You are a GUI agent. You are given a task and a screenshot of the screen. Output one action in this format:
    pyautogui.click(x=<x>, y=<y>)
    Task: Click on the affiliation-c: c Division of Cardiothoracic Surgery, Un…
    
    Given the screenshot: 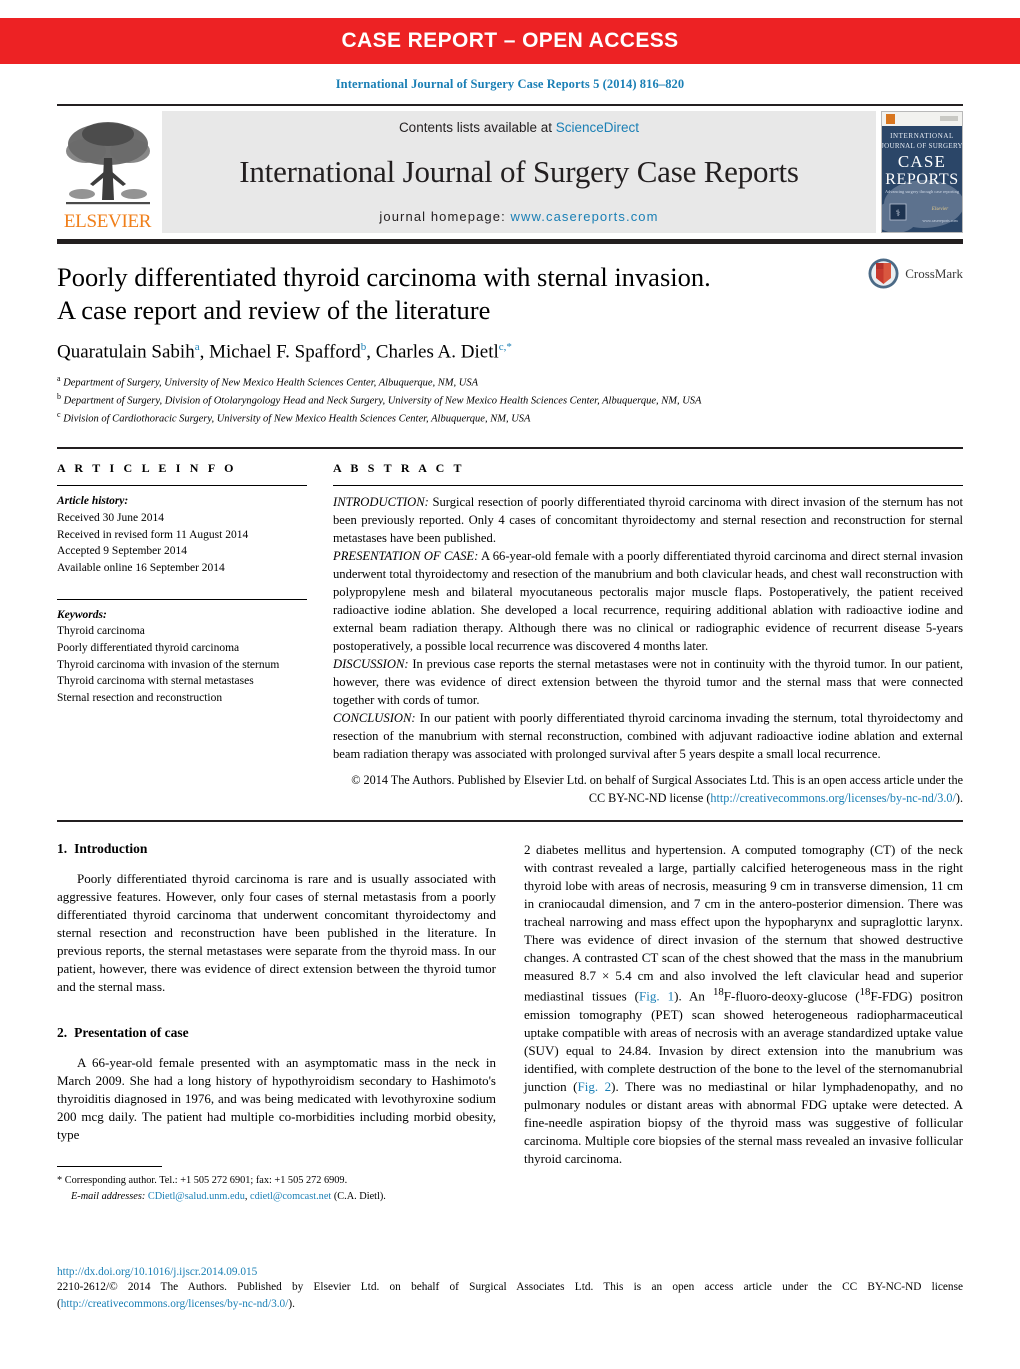 What is the action you would take?
    pyautogui.click(x=510, y=418)
    